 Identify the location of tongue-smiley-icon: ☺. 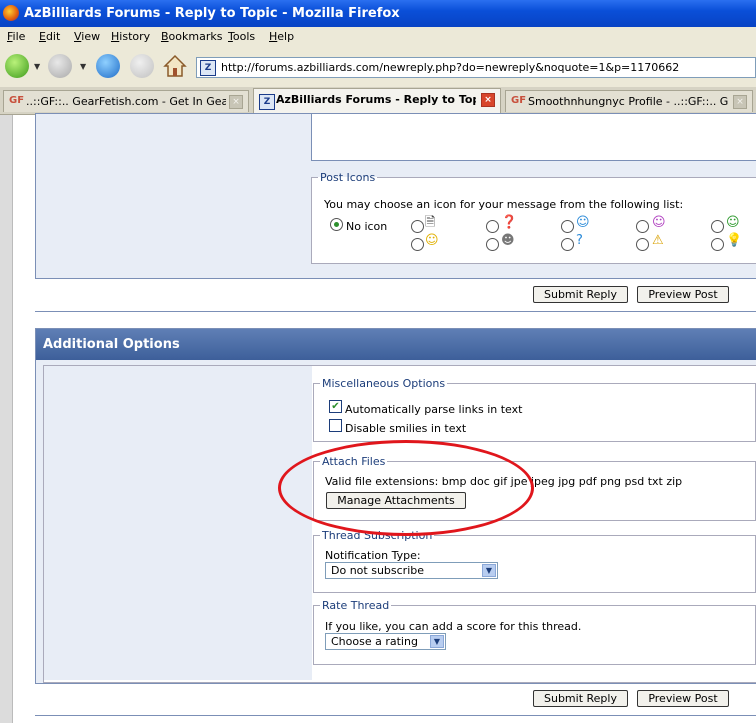
(659, 222).